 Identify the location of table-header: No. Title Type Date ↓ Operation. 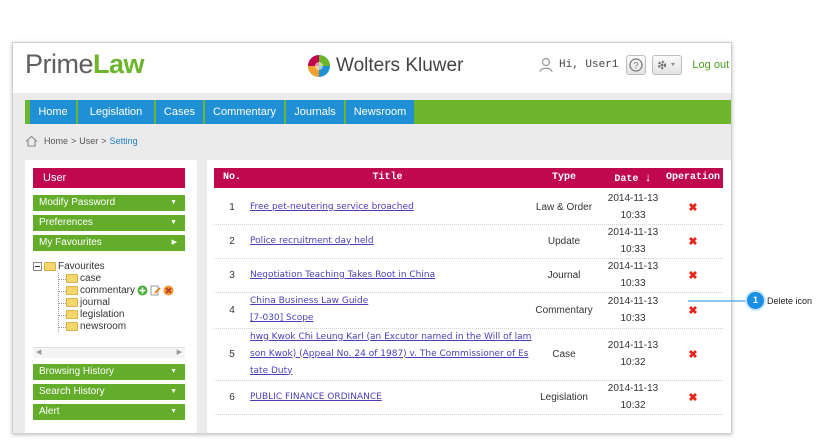
(468, 178).